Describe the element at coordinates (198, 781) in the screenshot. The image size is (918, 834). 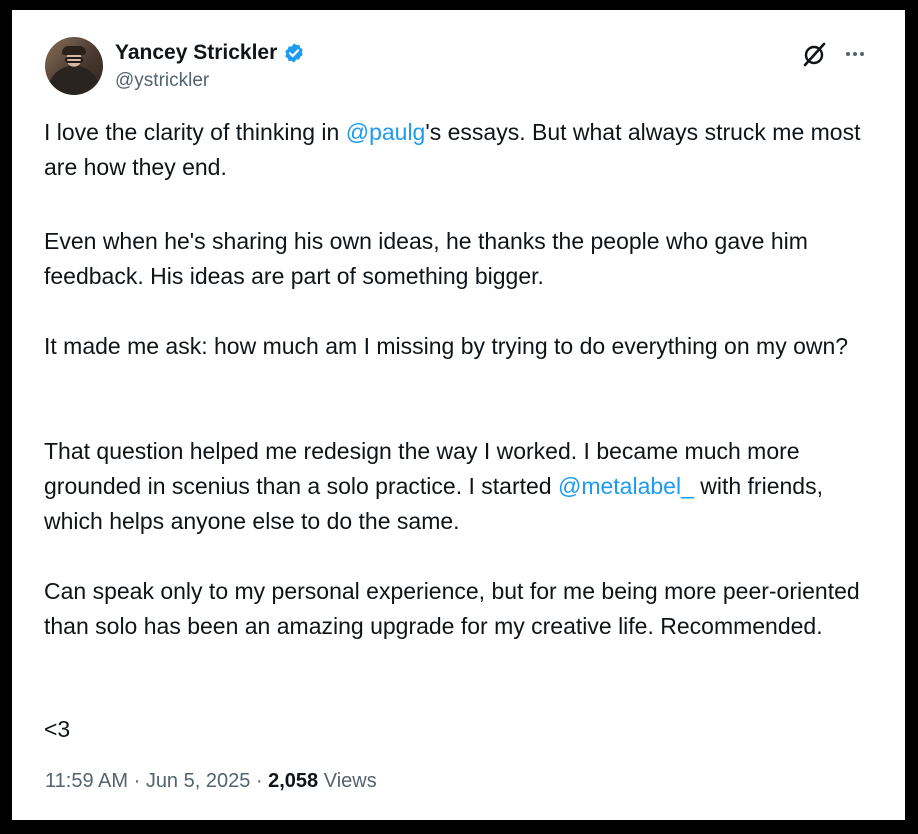
I see `tweet-date-link: Jun 5, 2025` at that location.